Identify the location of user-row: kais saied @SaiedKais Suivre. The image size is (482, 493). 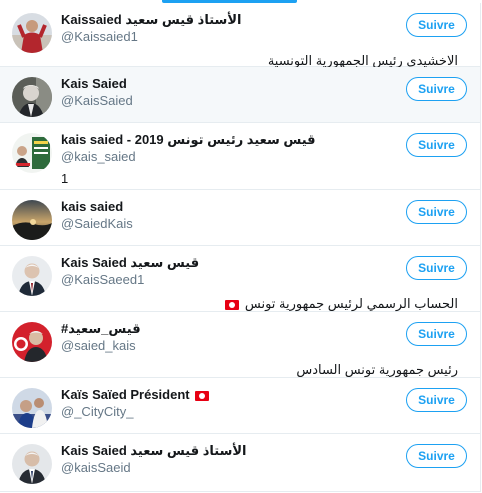
(240, 218).